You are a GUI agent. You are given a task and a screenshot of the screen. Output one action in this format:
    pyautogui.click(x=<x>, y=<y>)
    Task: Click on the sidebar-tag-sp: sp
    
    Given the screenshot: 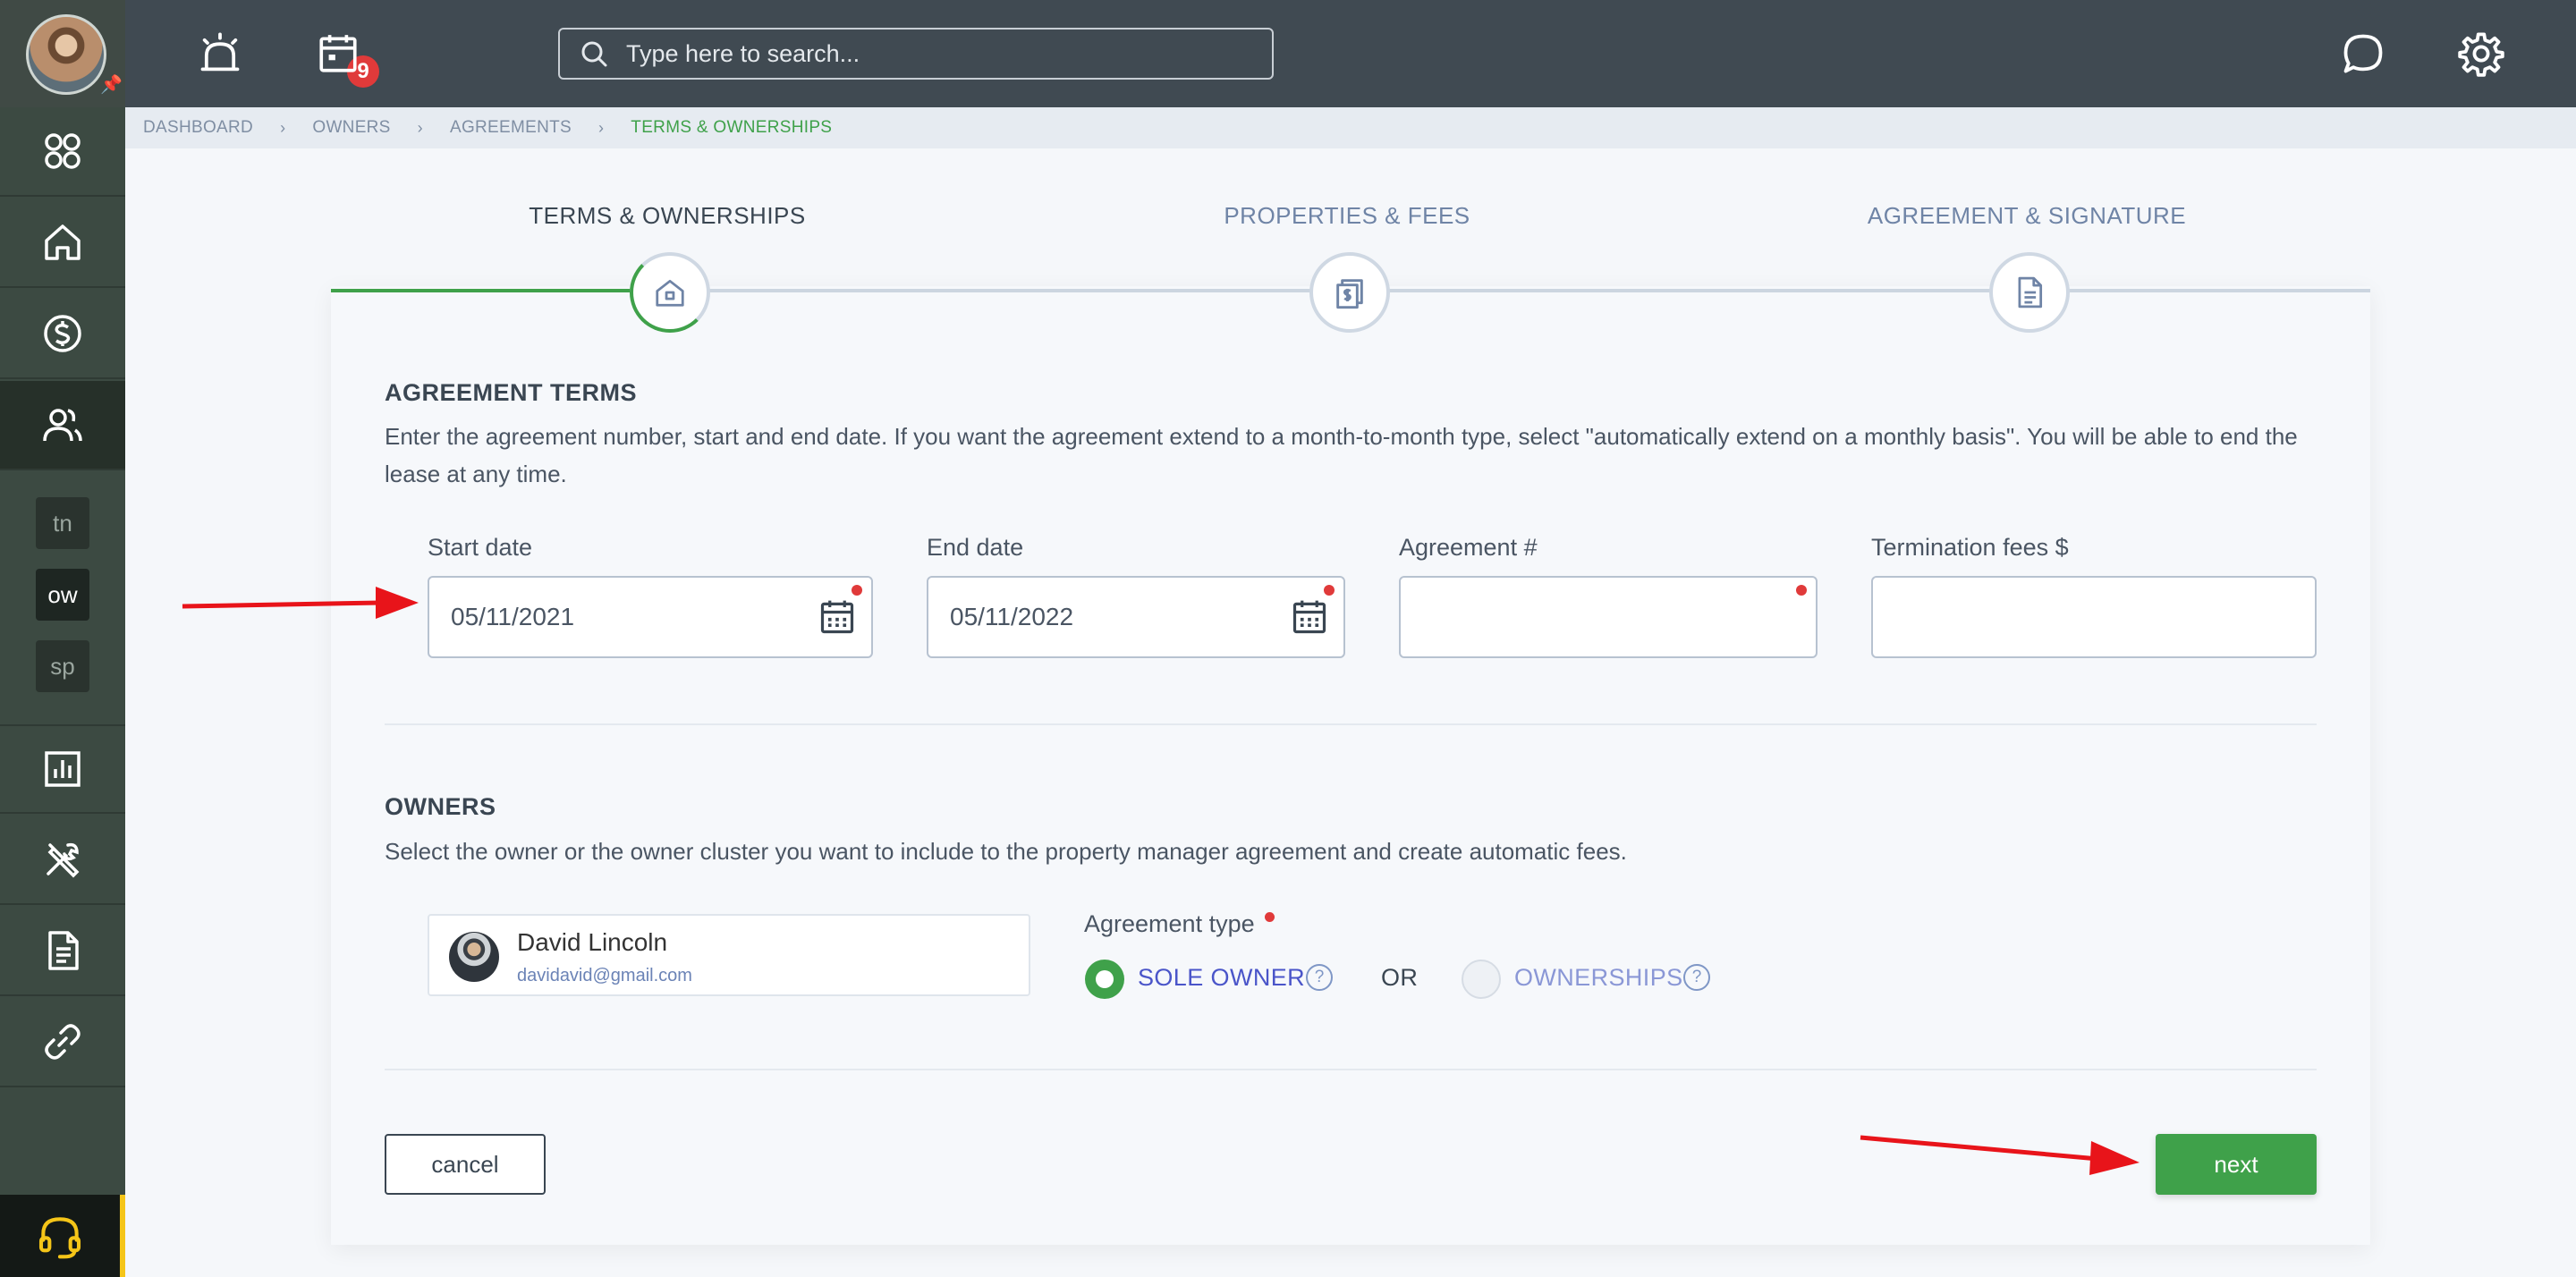 What is the action you would take?
    pyautogui.click(x=62, y=666)
    